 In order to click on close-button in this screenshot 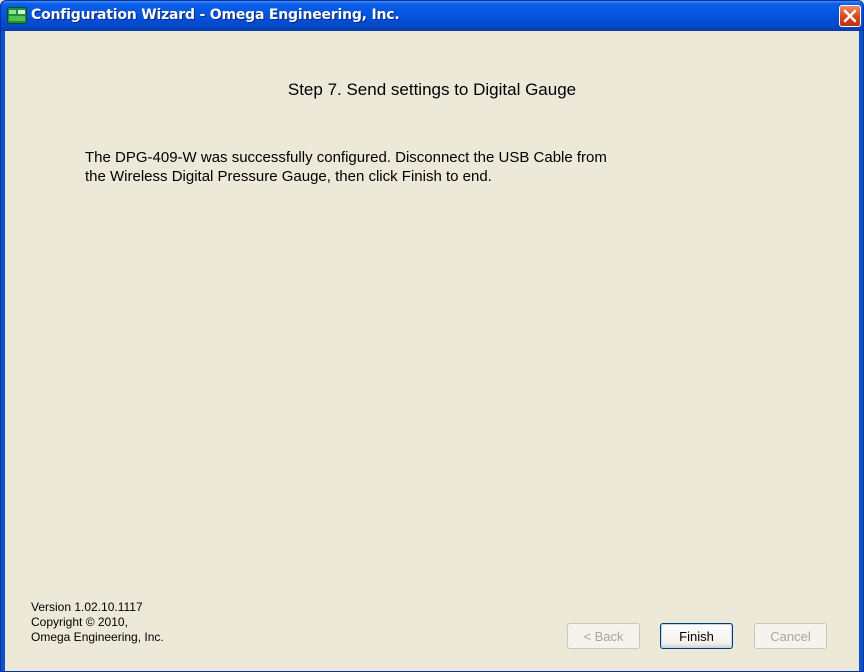, I will do `click(850, 16)`.